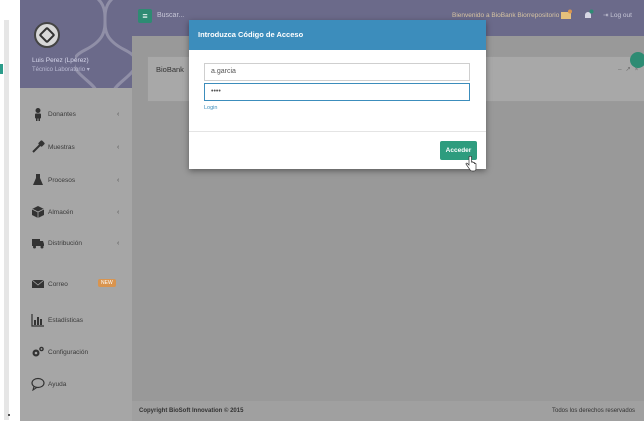  I want to click on sidebar-item-procesos: Procesos ‹, so click(76, 180).